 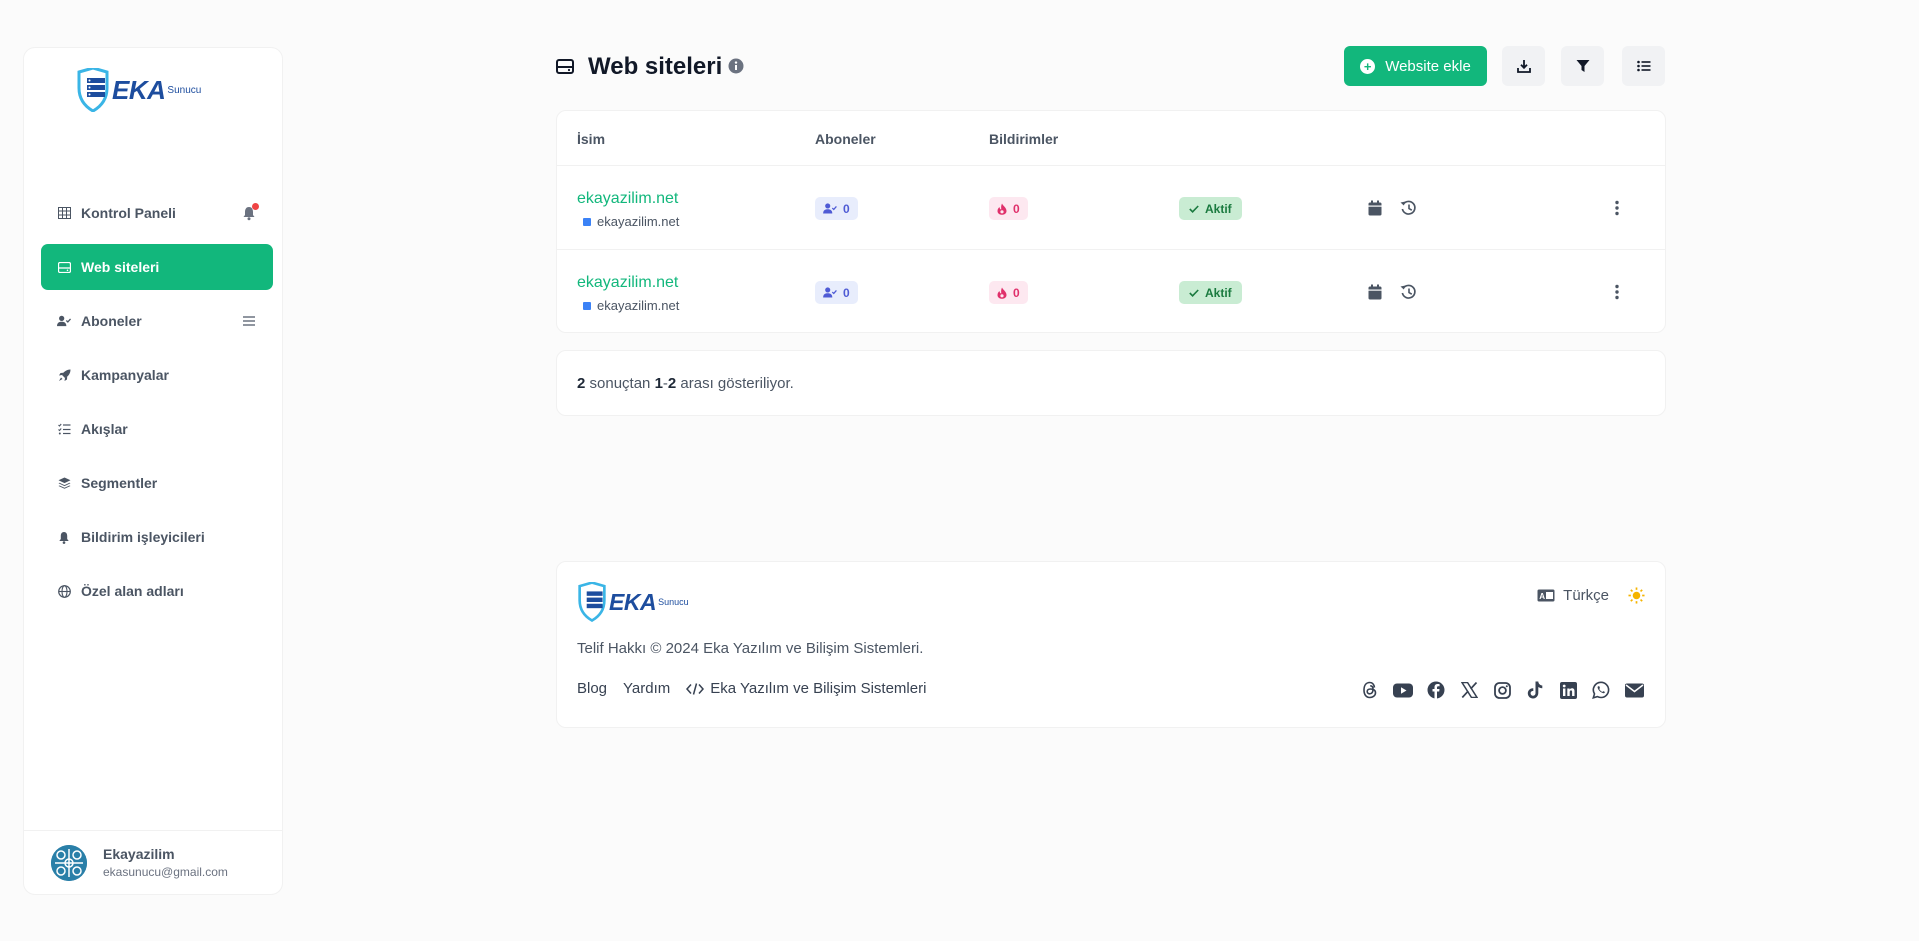 I want to click on sidebar-item-bildirim-isleyicileri: Bildirim işleyicileri, so click(x=157, y=537).